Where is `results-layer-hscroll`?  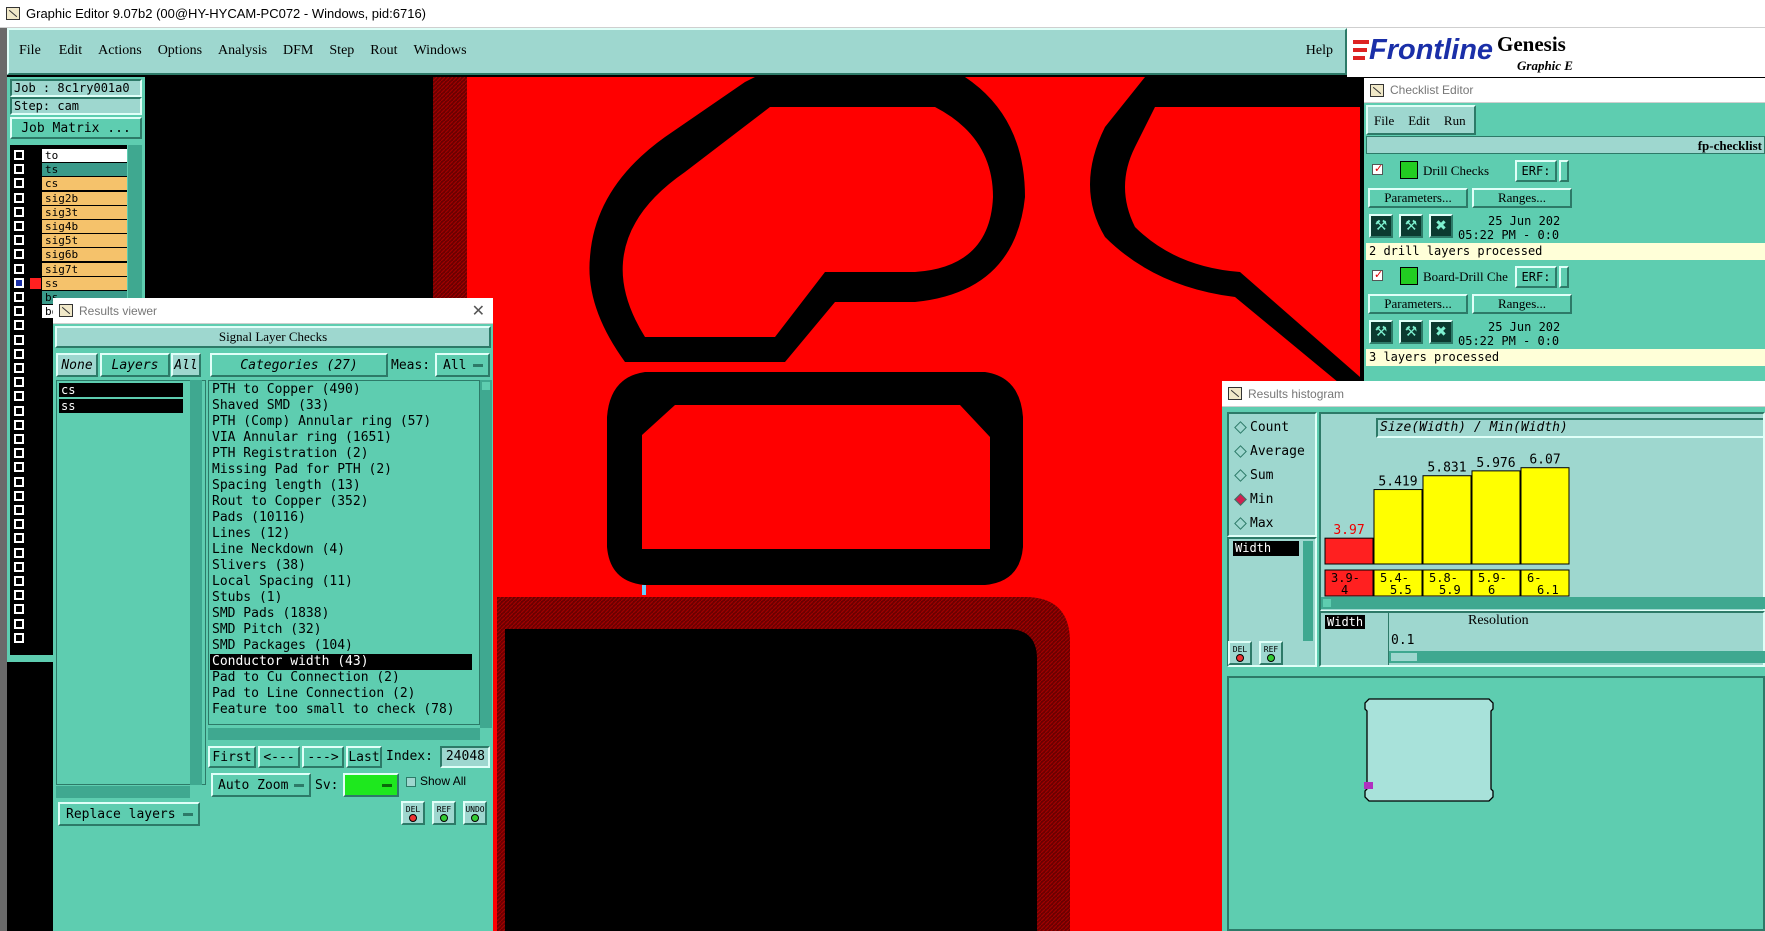
results-layer-hscroll is located at coordinates (123, 792).